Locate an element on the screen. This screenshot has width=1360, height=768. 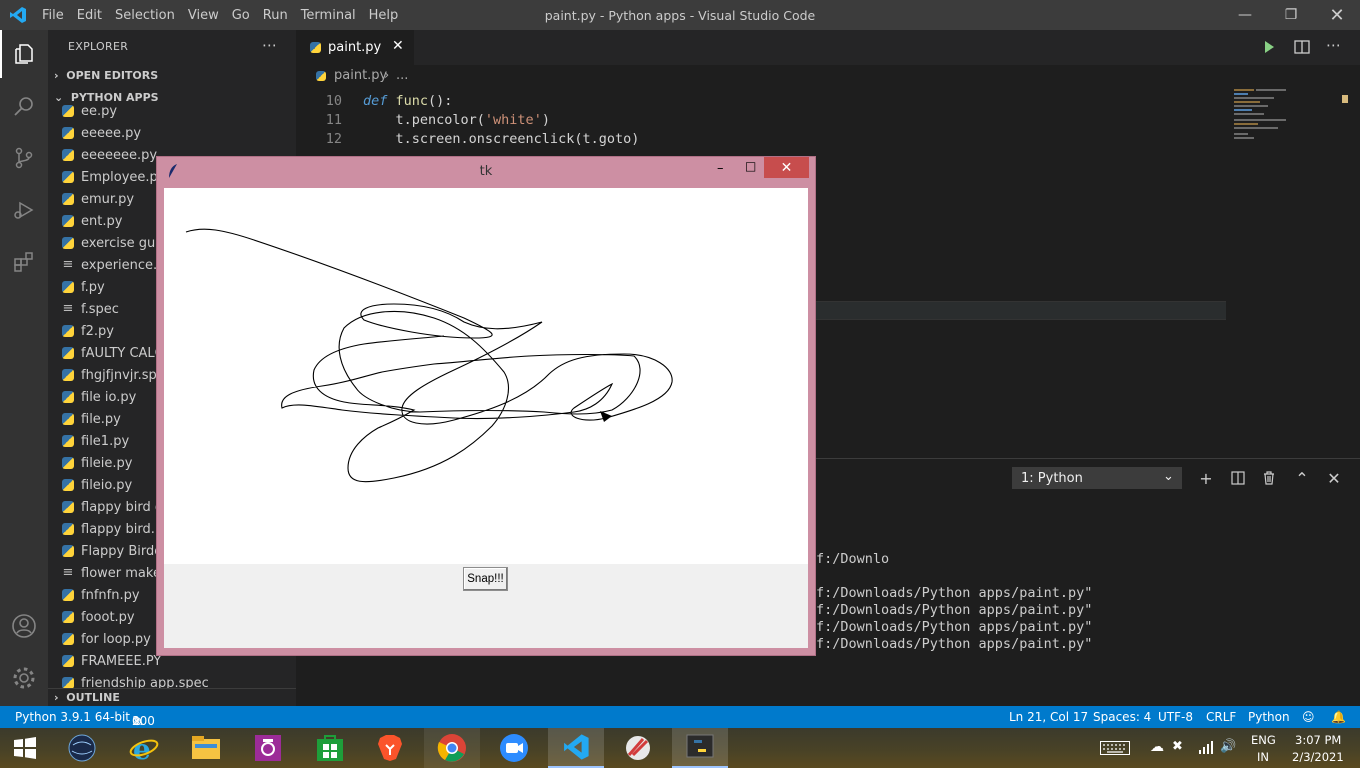
line-ending: CRLF is located at coordinates (1221, 717).